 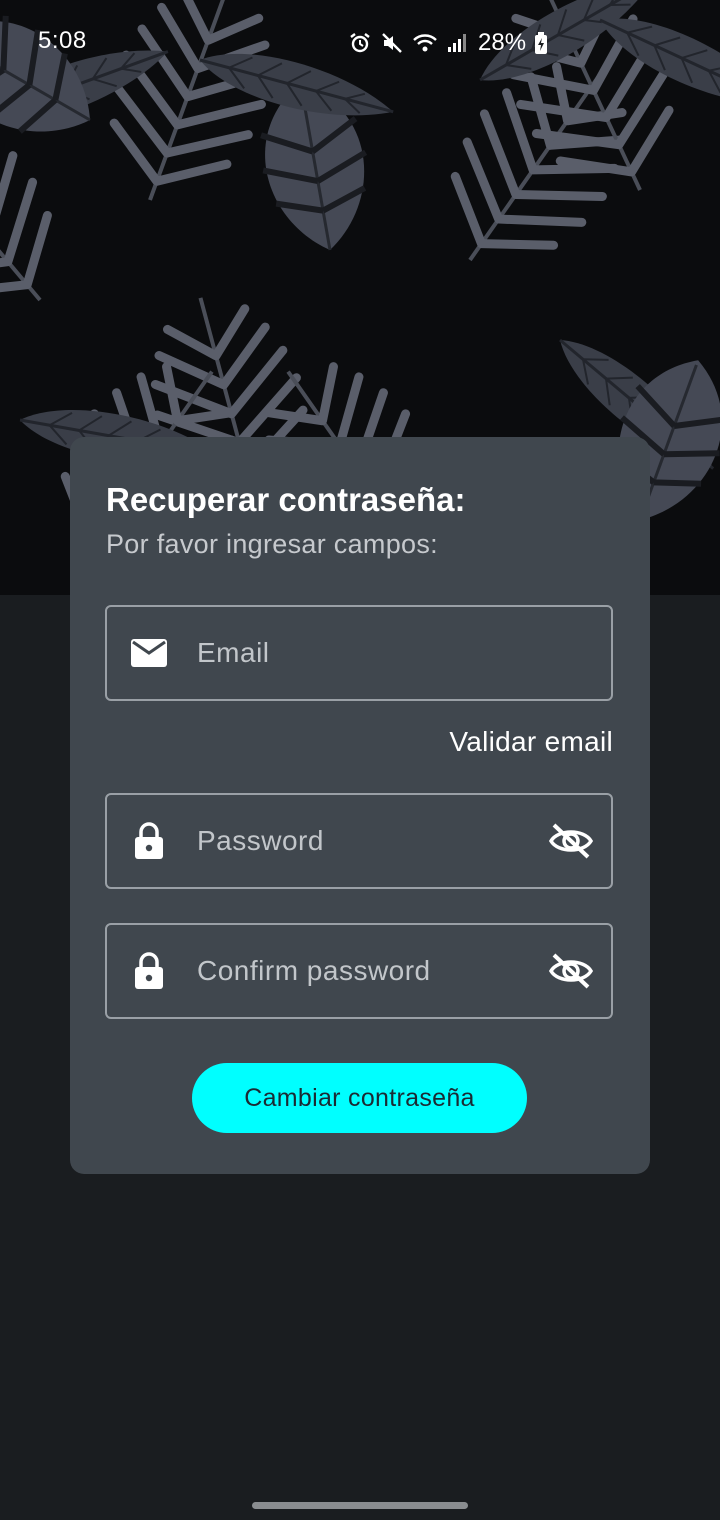 I want to click on change-password-button: Cambiar contraseña, so click(x=359, y=1098).